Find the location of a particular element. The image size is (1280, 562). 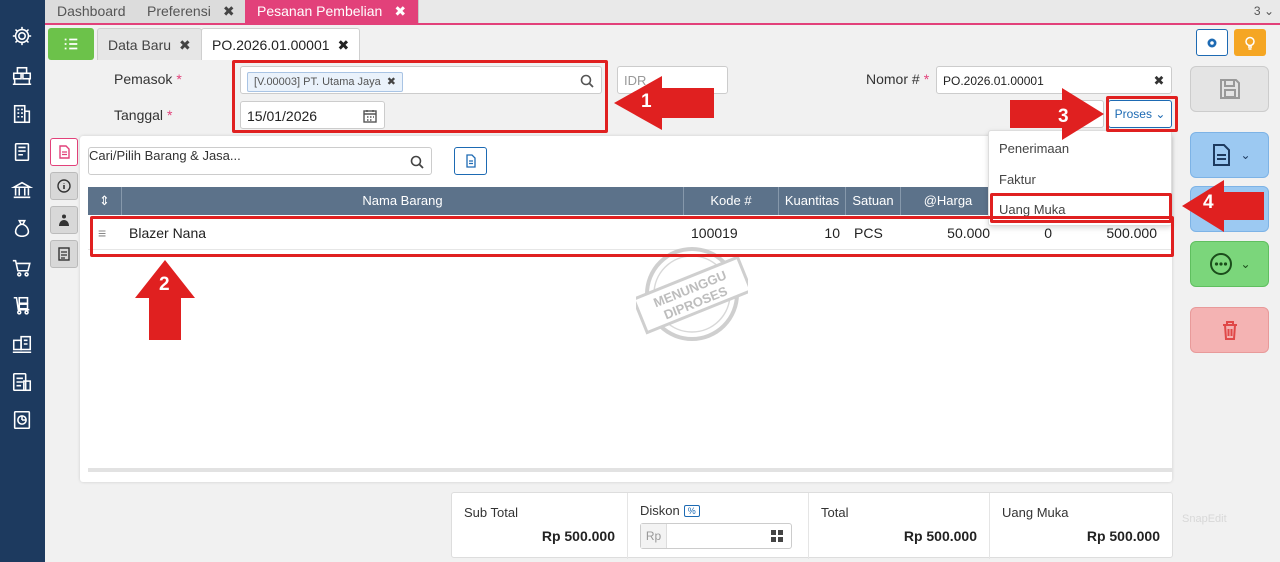

annotation-number-2: 2 is located at coordinates (164, 284).